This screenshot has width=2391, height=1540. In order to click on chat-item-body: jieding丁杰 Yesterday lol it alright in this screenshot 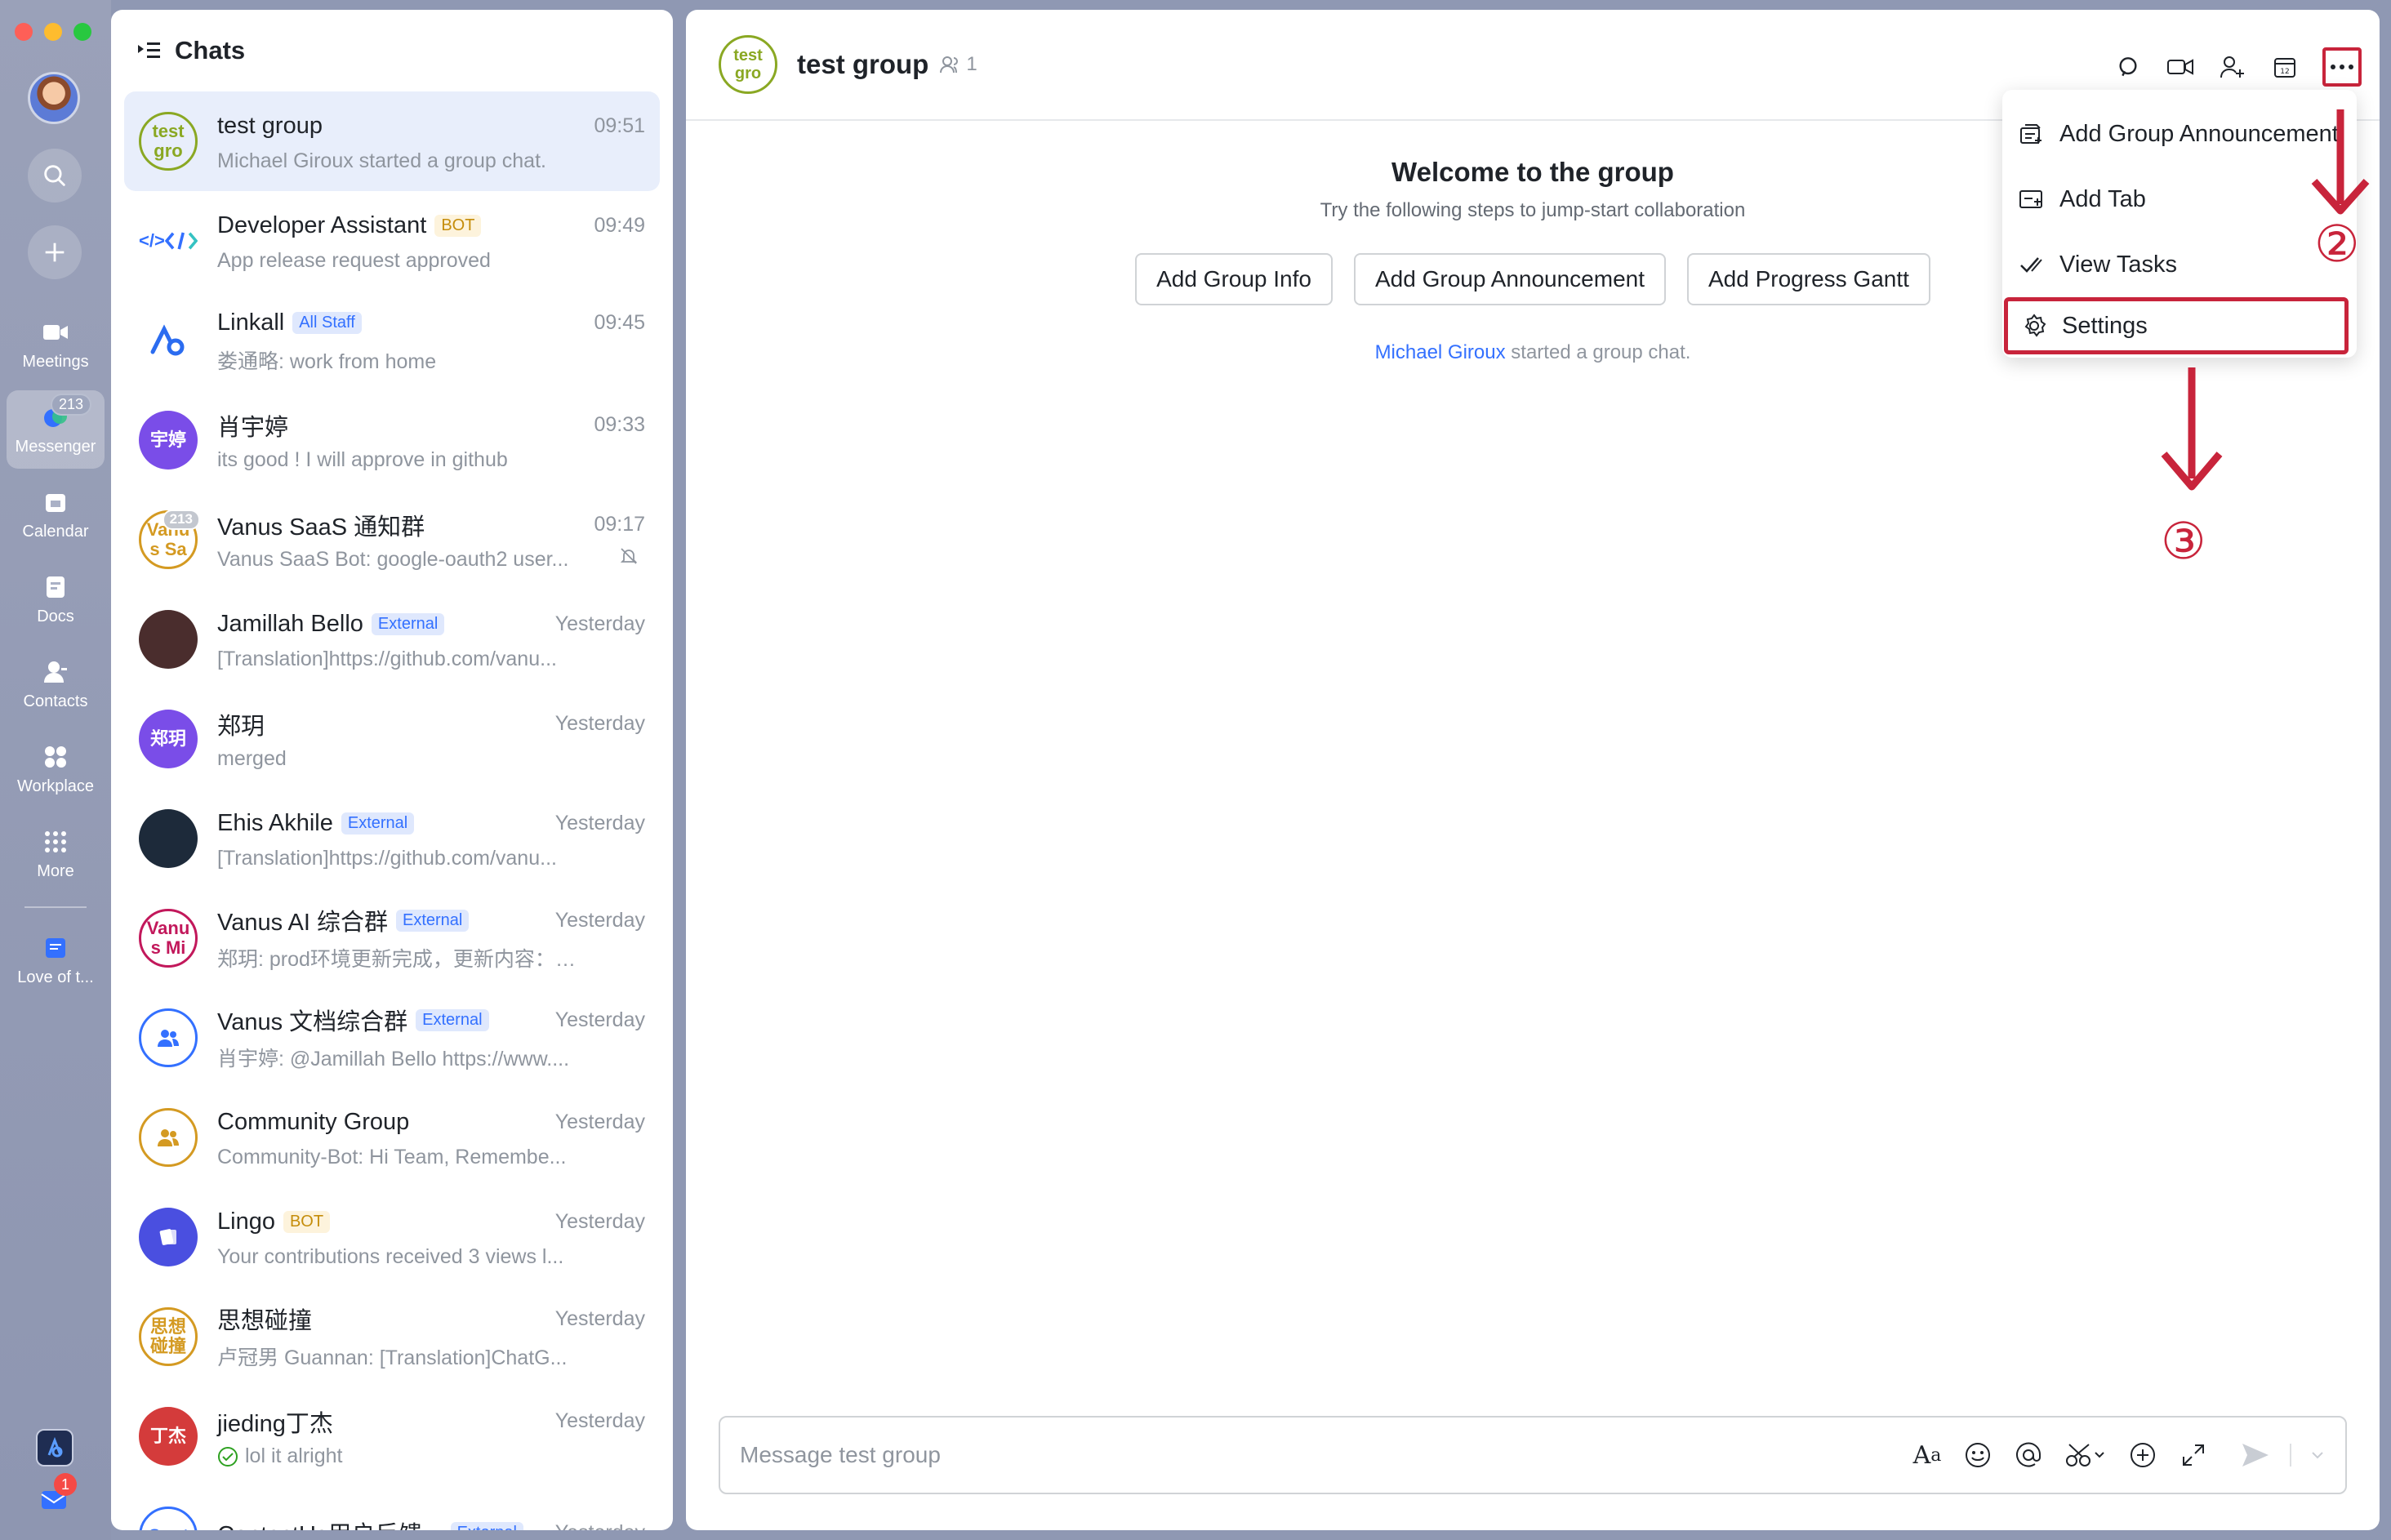, I will do `click(431, 1436)`.